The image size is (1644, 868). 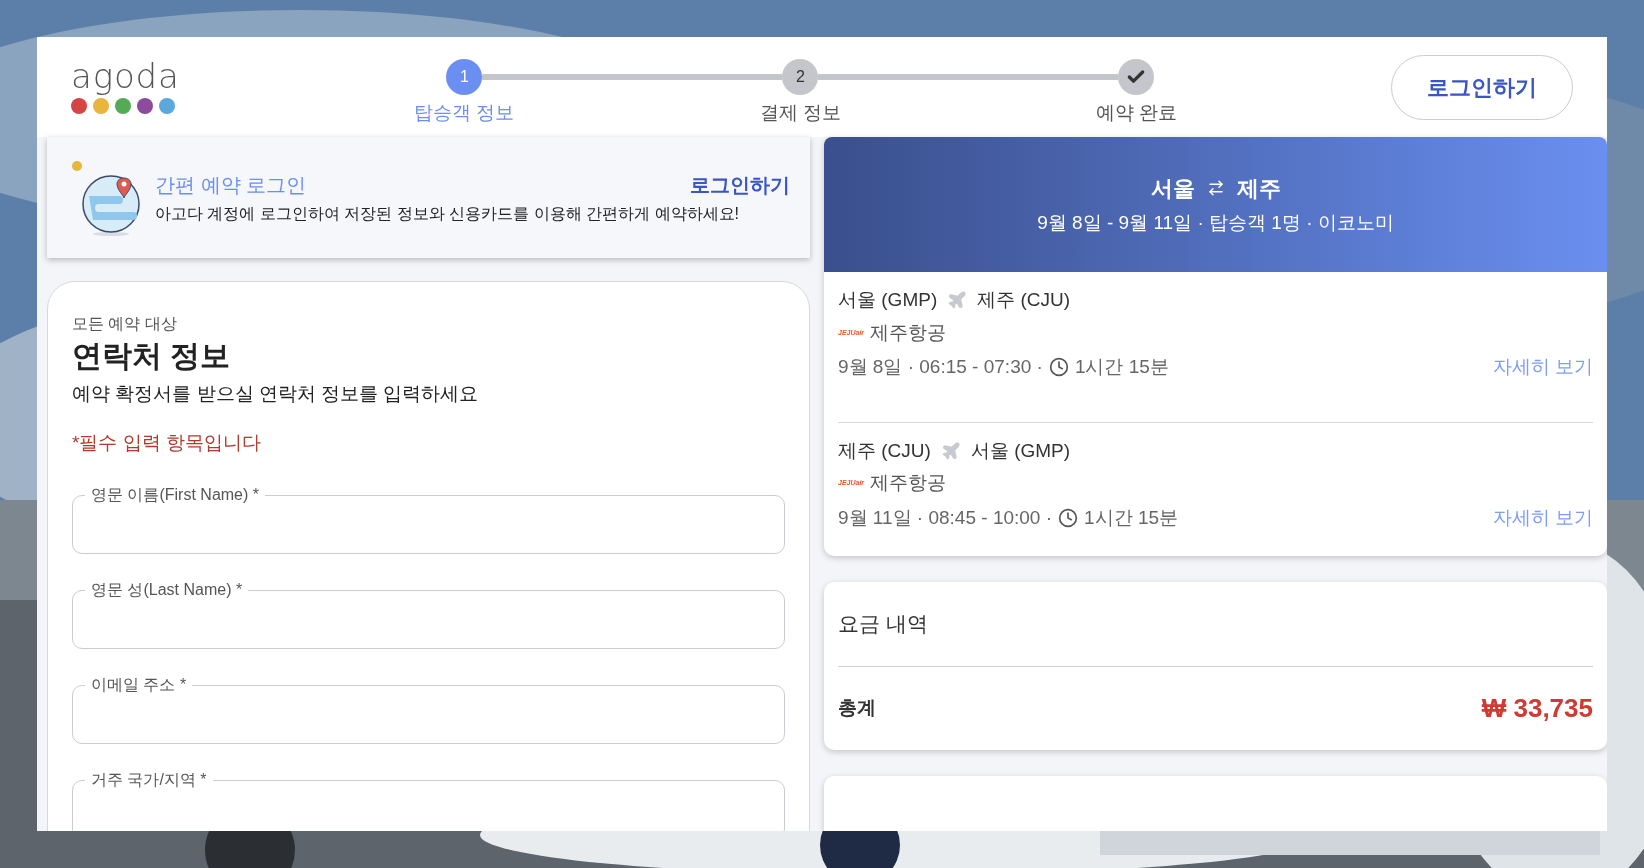 What do you see at coordinates (1258, 188) in the screenshot?
I see `destination-city: 제주` at bounding box center [1258, 188].